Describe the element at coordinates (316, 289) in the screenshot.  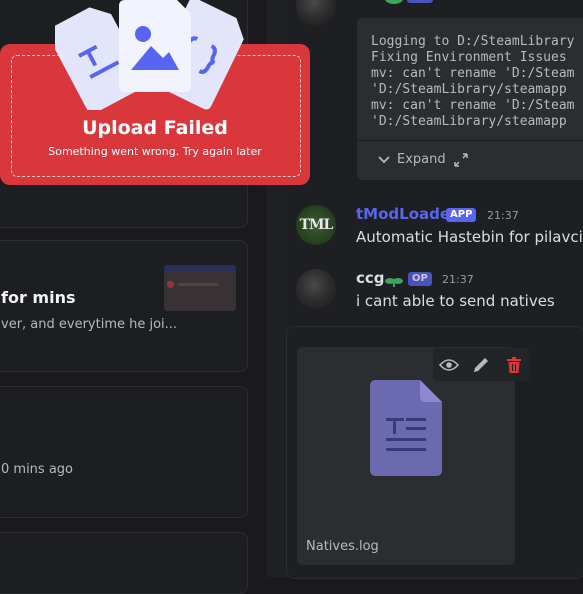
I see `avatar` at that location.